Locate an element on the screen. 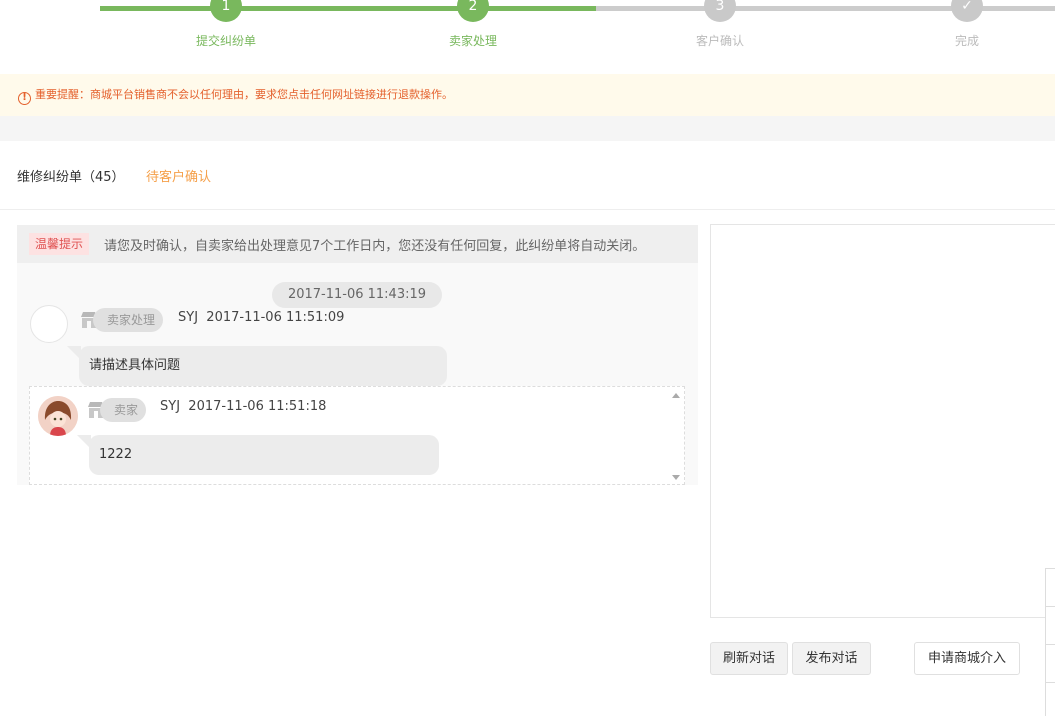 Image resolution: width=1055 pixels, height=716 pixels. scrollbar is located at coordinates (676, 436).